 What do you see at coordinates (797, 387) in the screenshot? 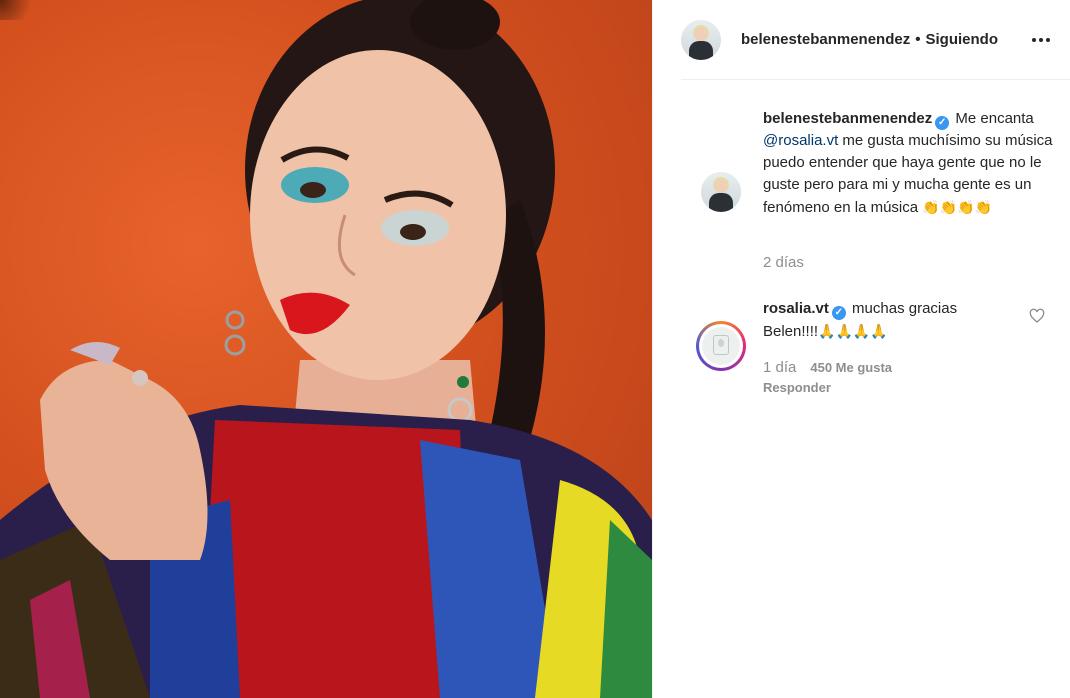
I see `reply-button: Responder` at bounding box center [797, 387].